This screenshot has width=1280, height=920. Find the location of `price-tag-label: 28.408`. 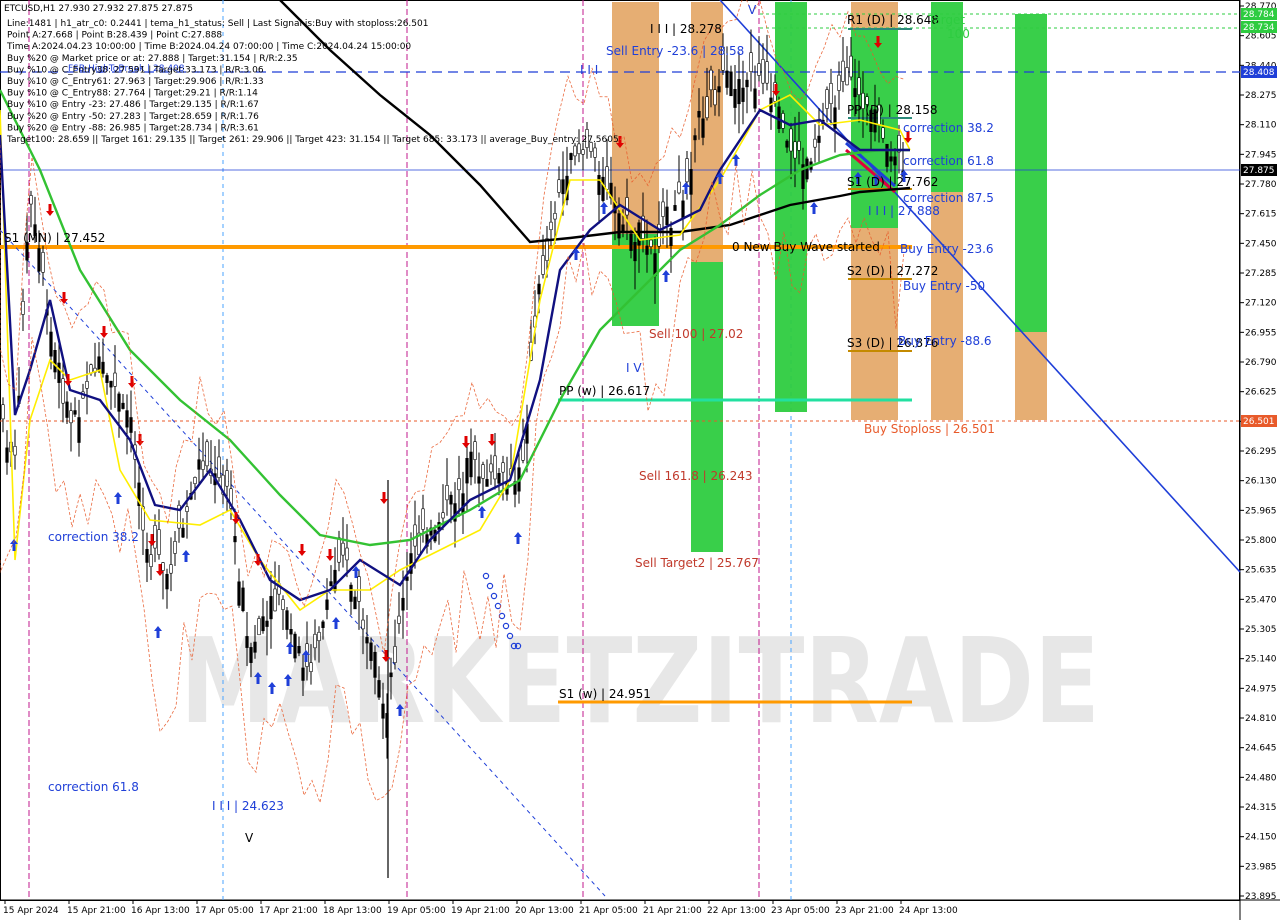

price-tag-label: 28.408 is located at coordinates (1259, 73).